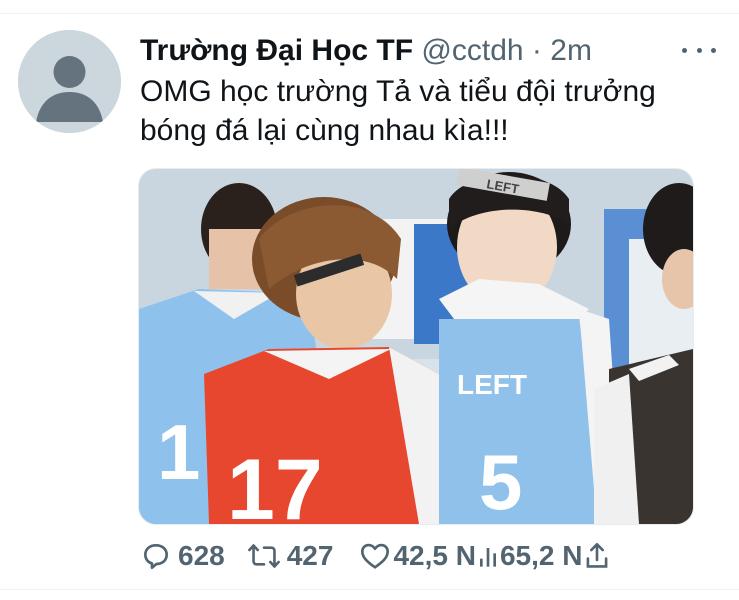 This screenshot has height=600, width=739. I want to click on timestamp: 2m, so click(571, 50).